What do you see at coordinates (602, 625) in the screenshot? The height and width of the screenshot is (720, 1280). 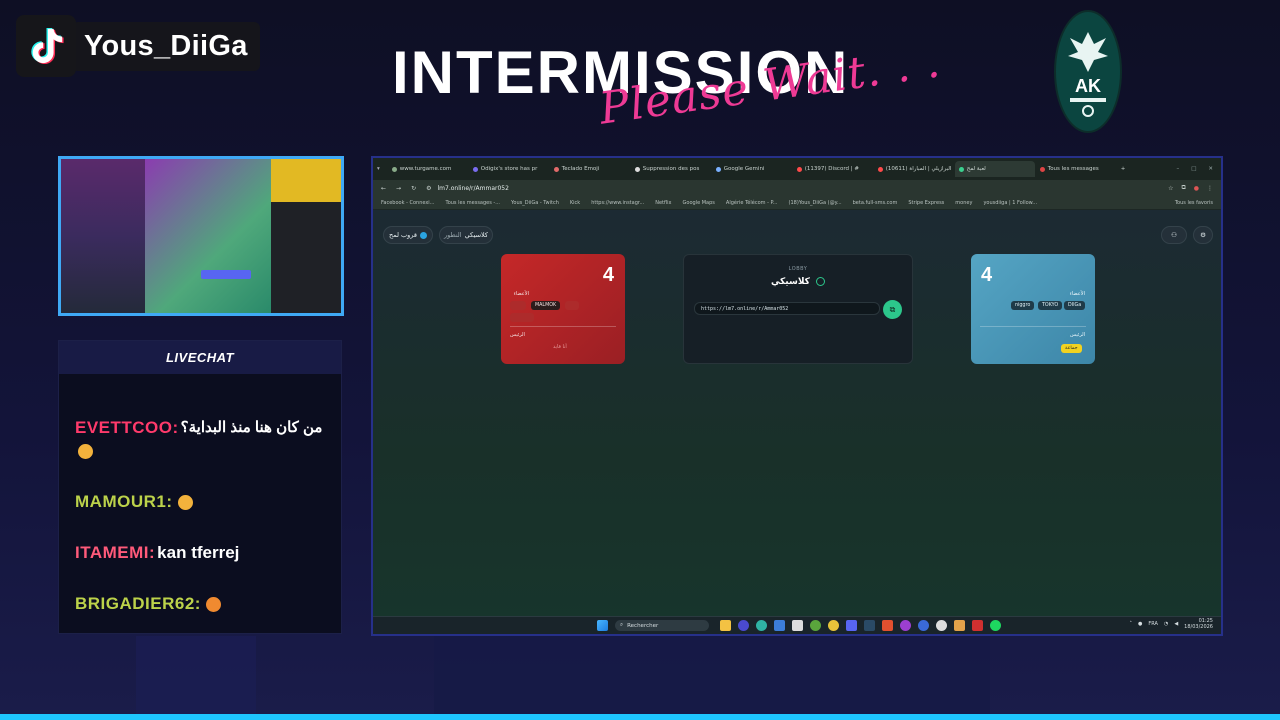 I see `windows-start-icon` at bounding box center [602, 625].